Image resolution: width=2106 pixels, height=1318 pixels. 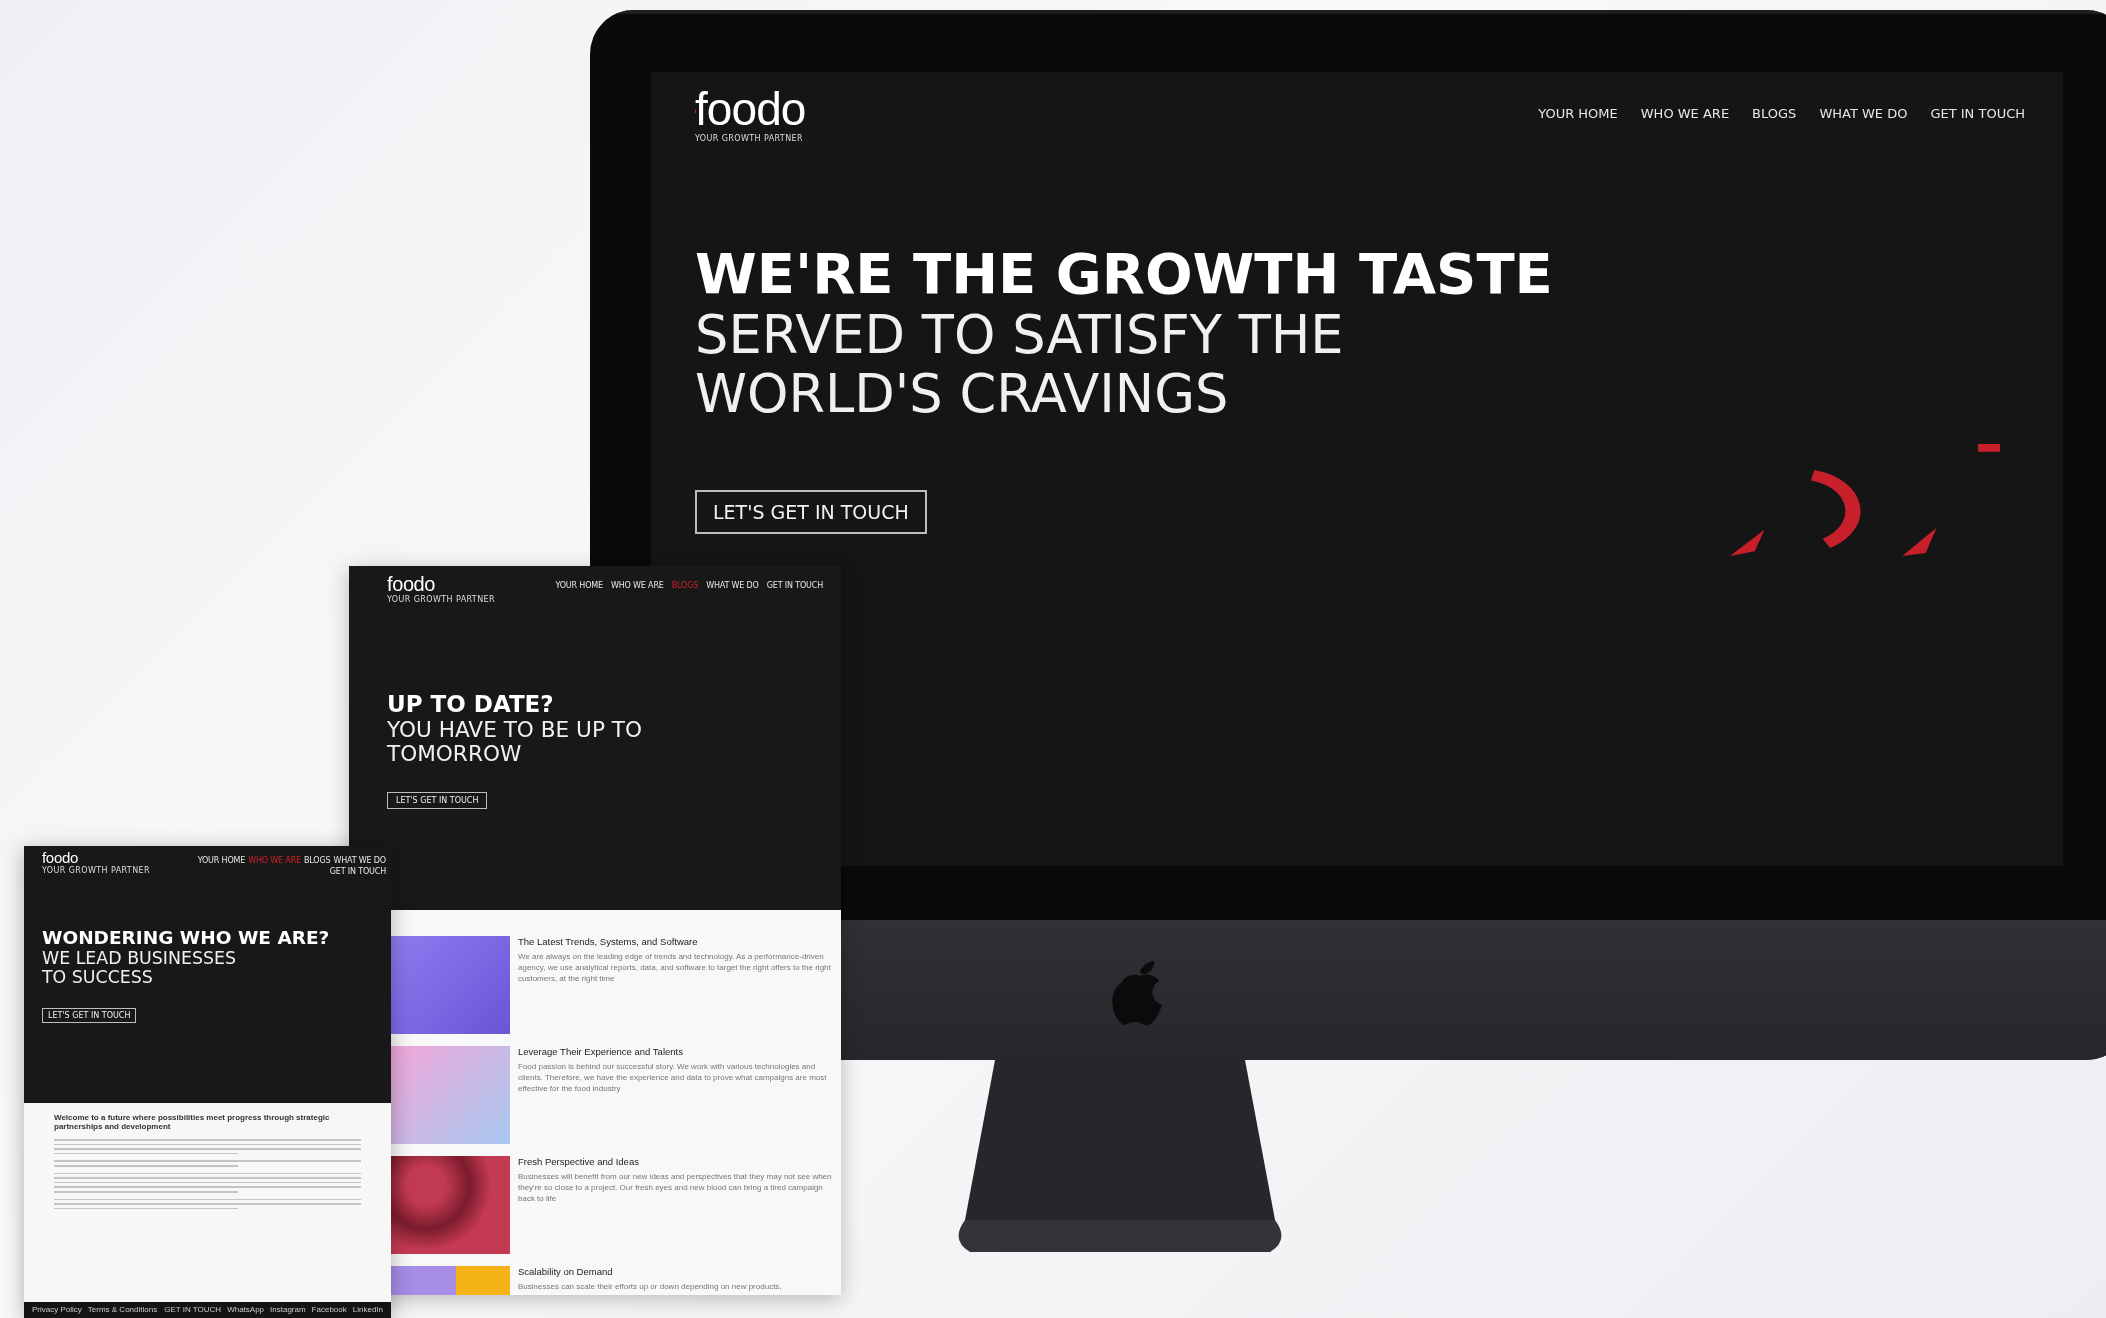 What do you see at coordinates (678, 1271) in the screenshot?
I see `post-title: Scalability on Demand` at bounding box center [678, 1271].